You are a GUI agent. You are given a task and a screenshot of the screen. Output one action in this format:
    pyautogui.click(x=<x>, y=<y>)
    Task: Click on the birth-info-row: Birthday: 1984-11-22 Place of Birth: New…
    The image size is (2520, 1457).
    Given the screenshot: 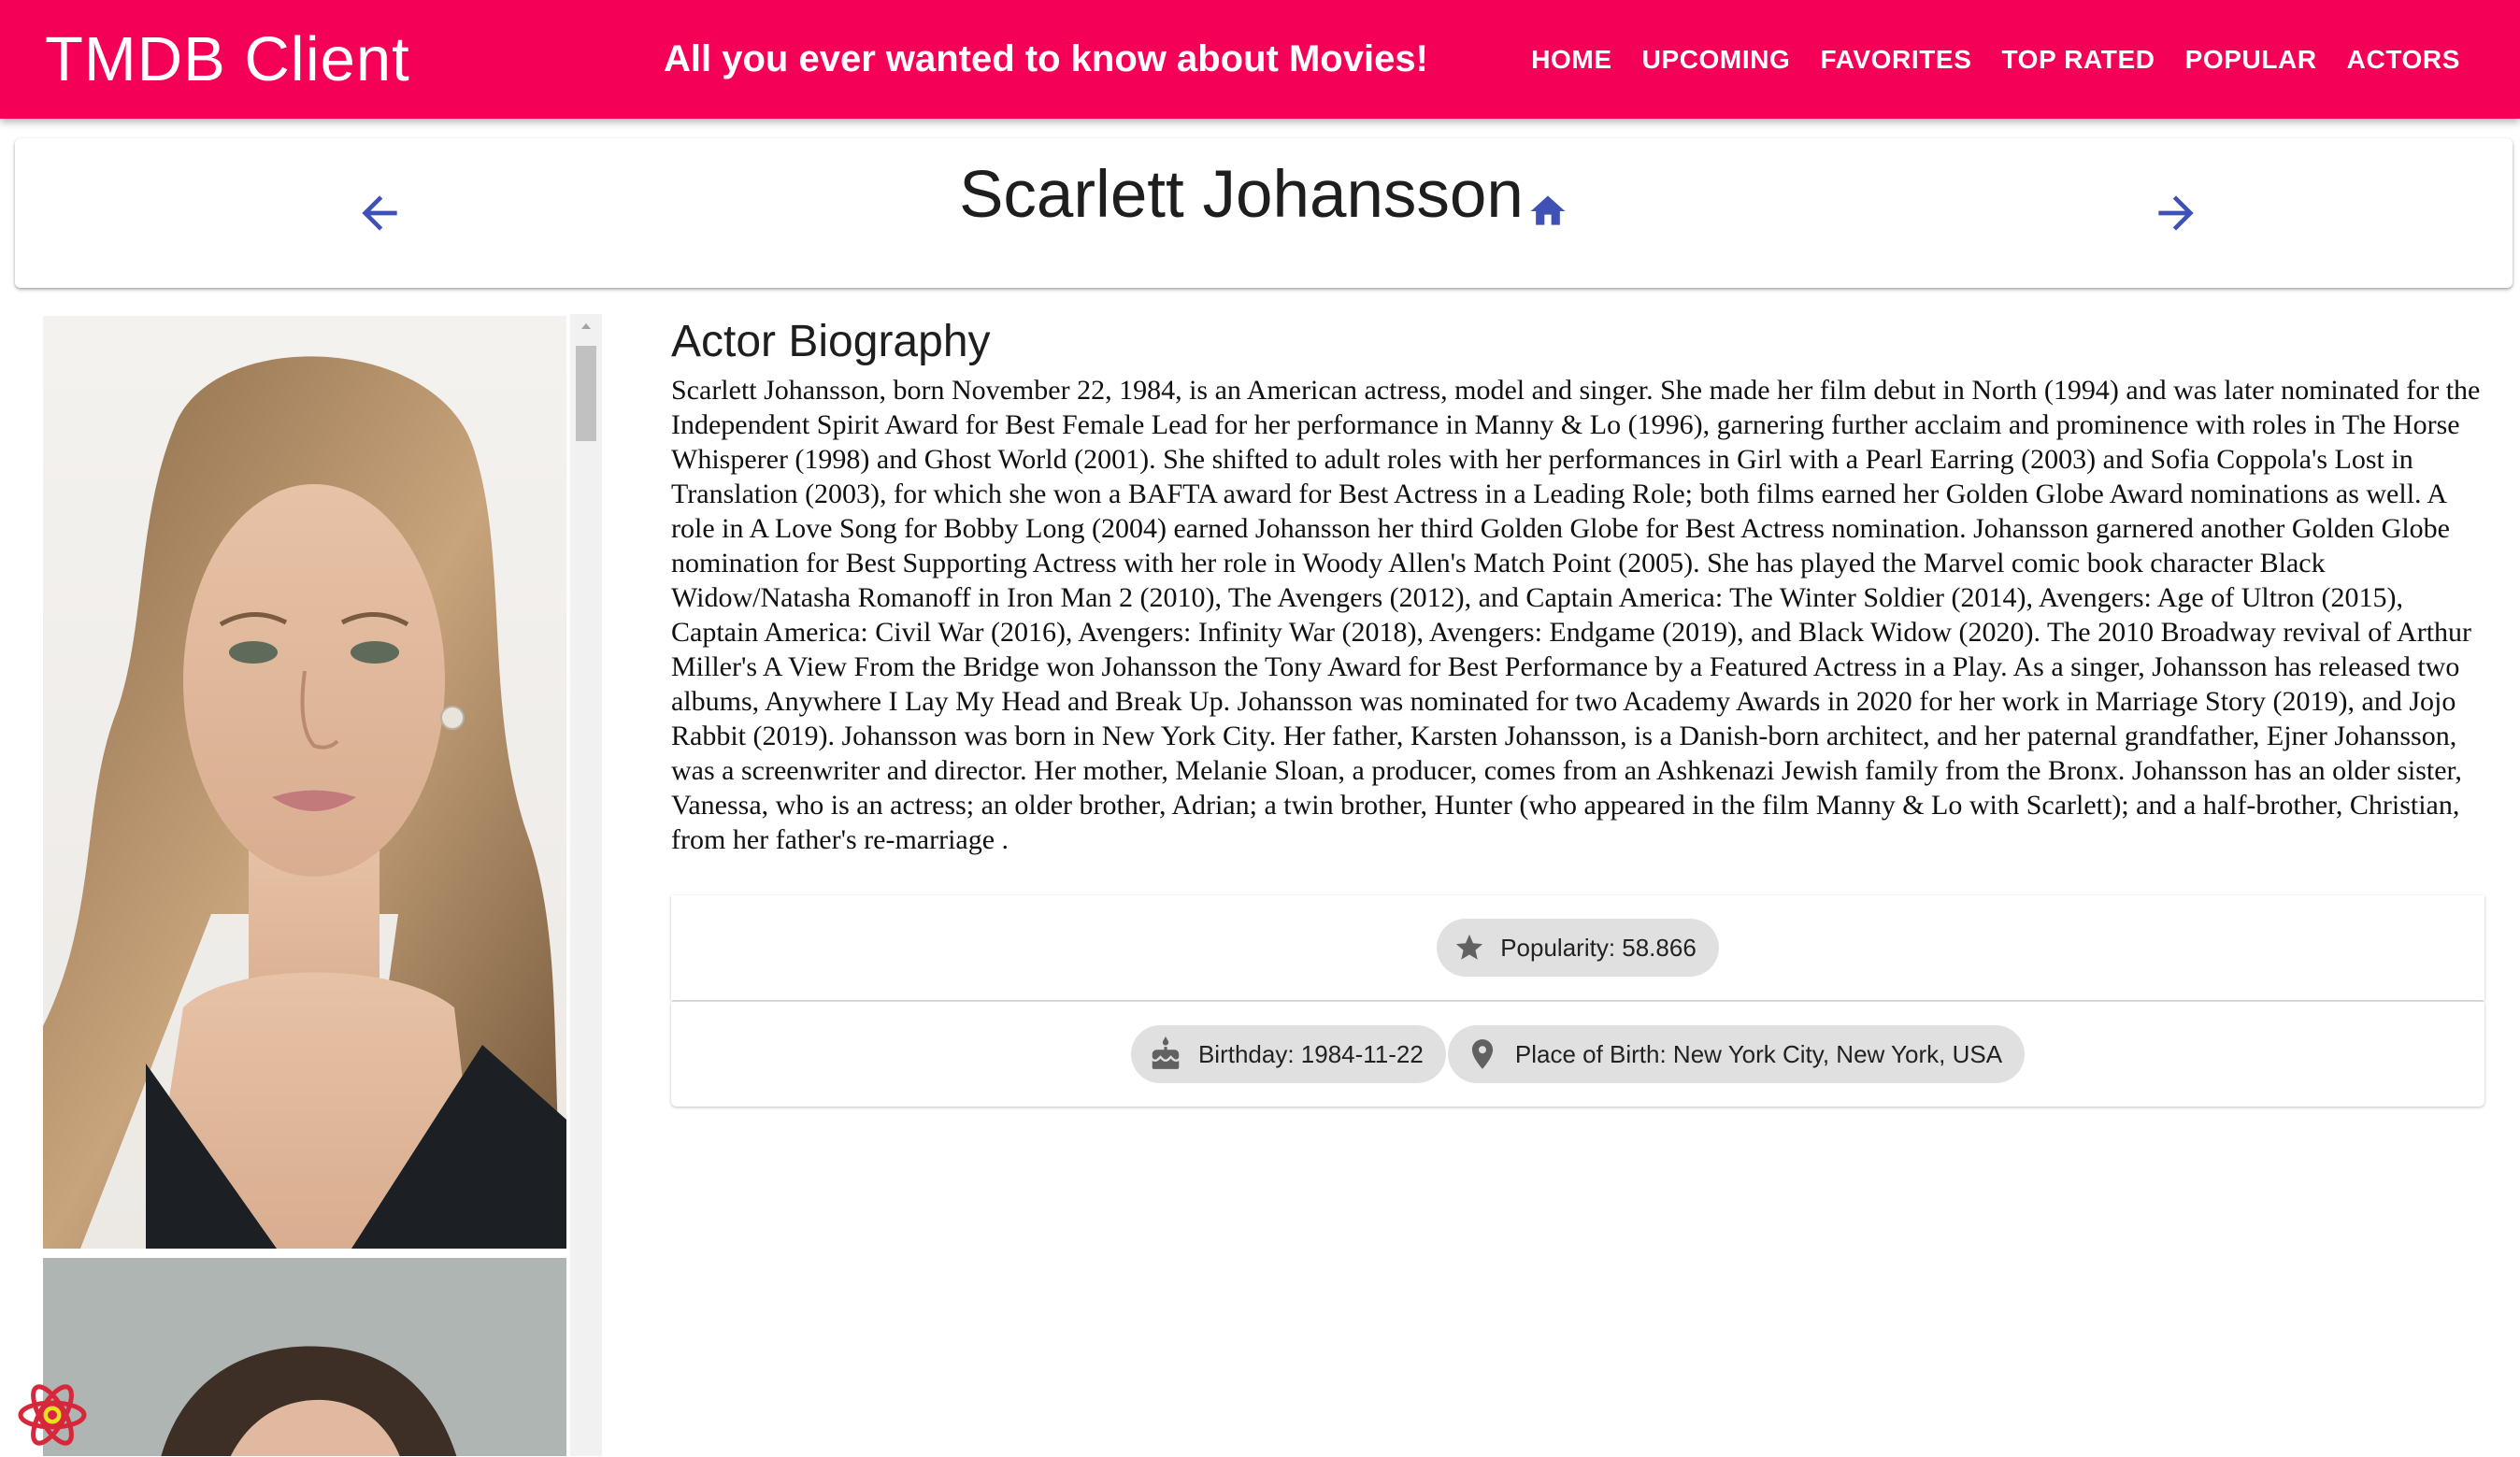 What is the action you would take?
    pyautogui.click(x=1577, y=1054)
    